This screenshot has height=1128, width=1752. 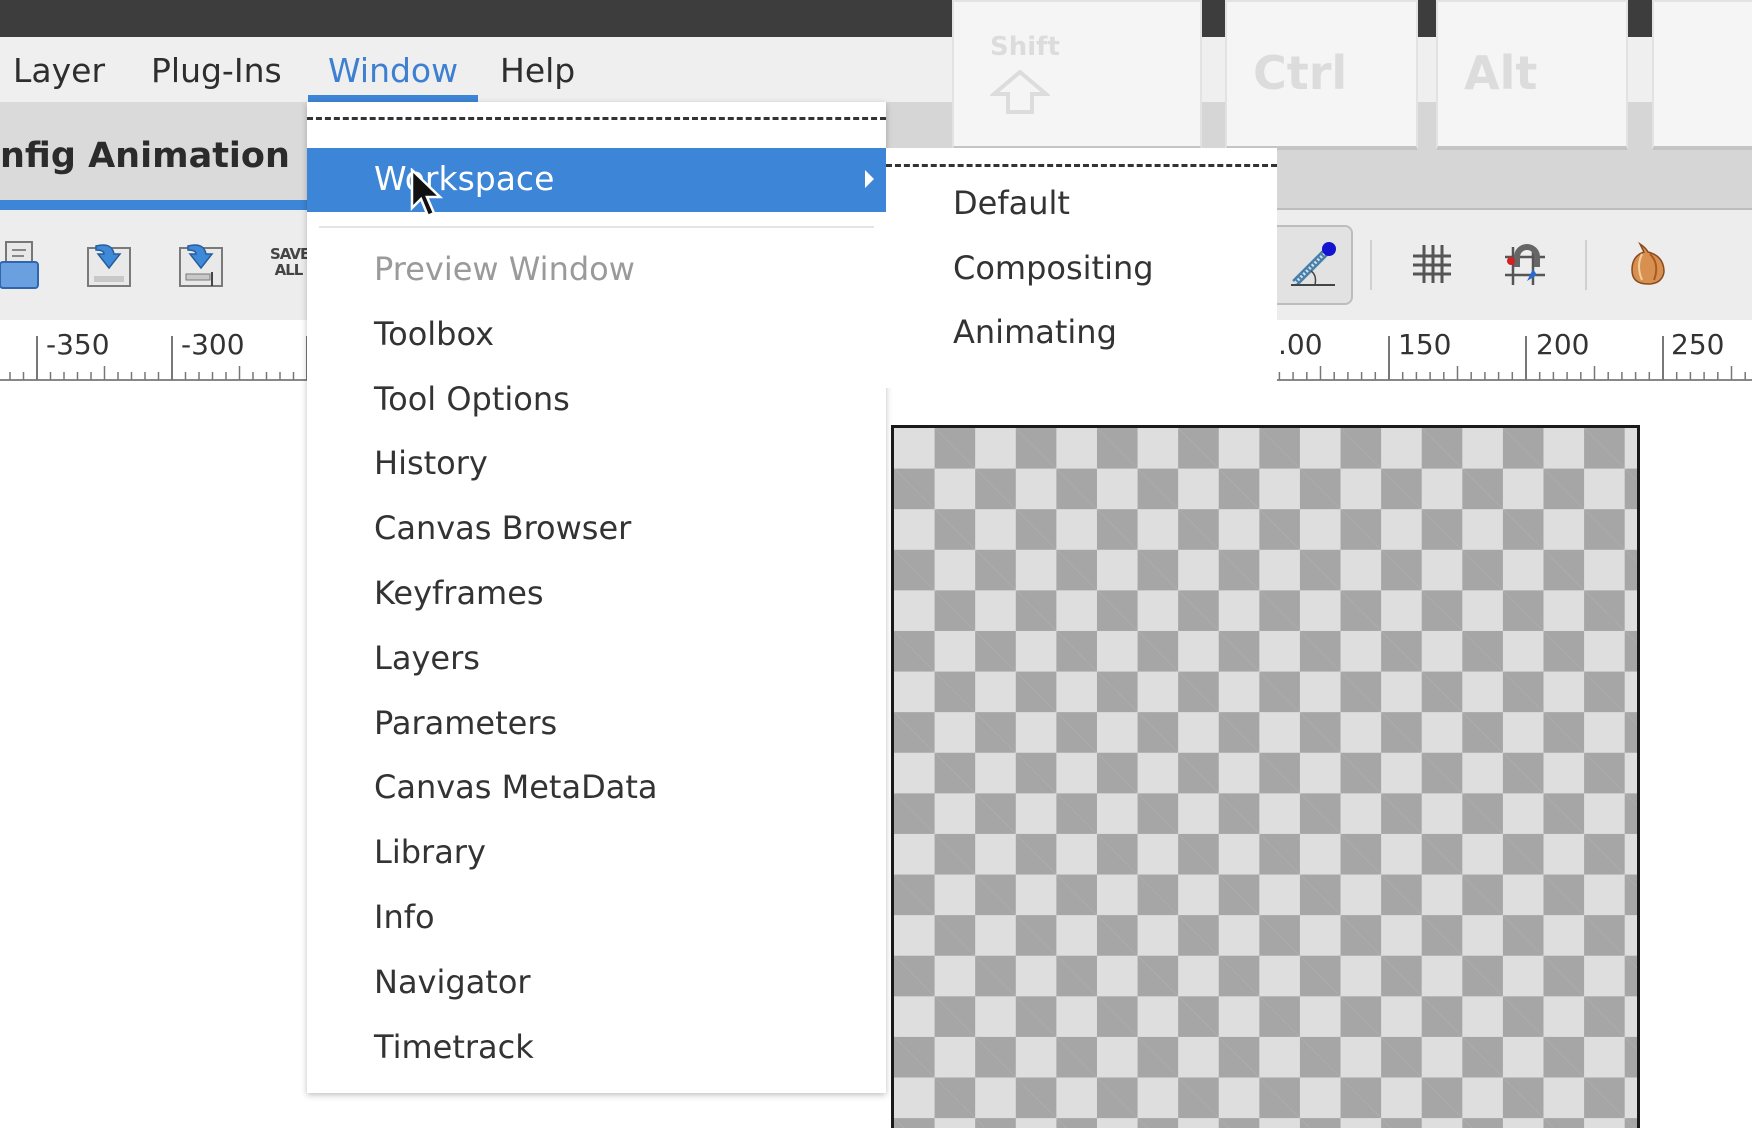 I want to click on snap-grid-icon, so click(x=1525, y=265).